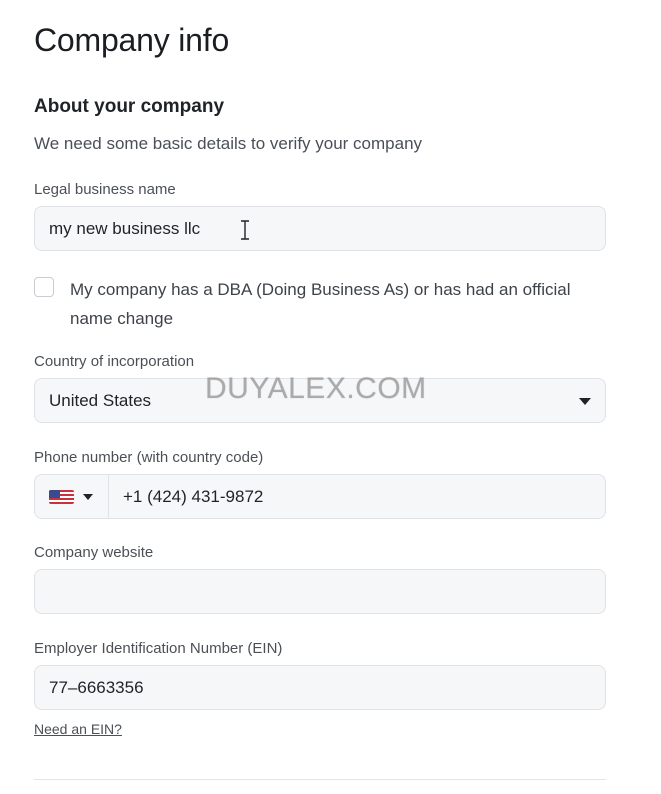  What do you see at coordinates (100, 400) in the screenshot?
I see `country-selected-value: United States` at bounding box center [100, 400].